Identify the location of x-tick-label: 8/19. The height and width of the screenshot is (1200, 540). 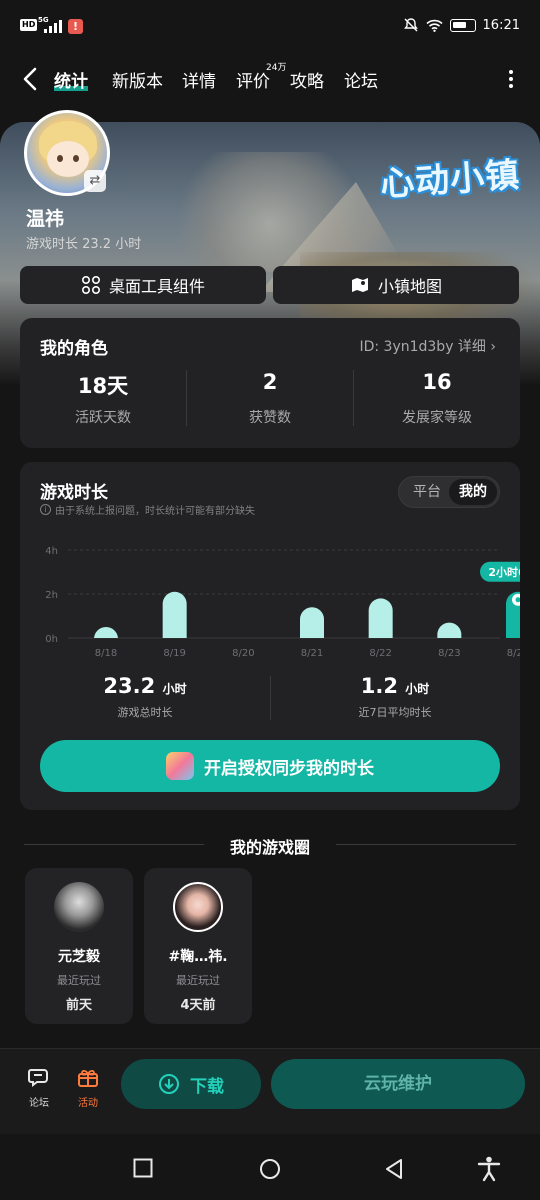
(174, 653).